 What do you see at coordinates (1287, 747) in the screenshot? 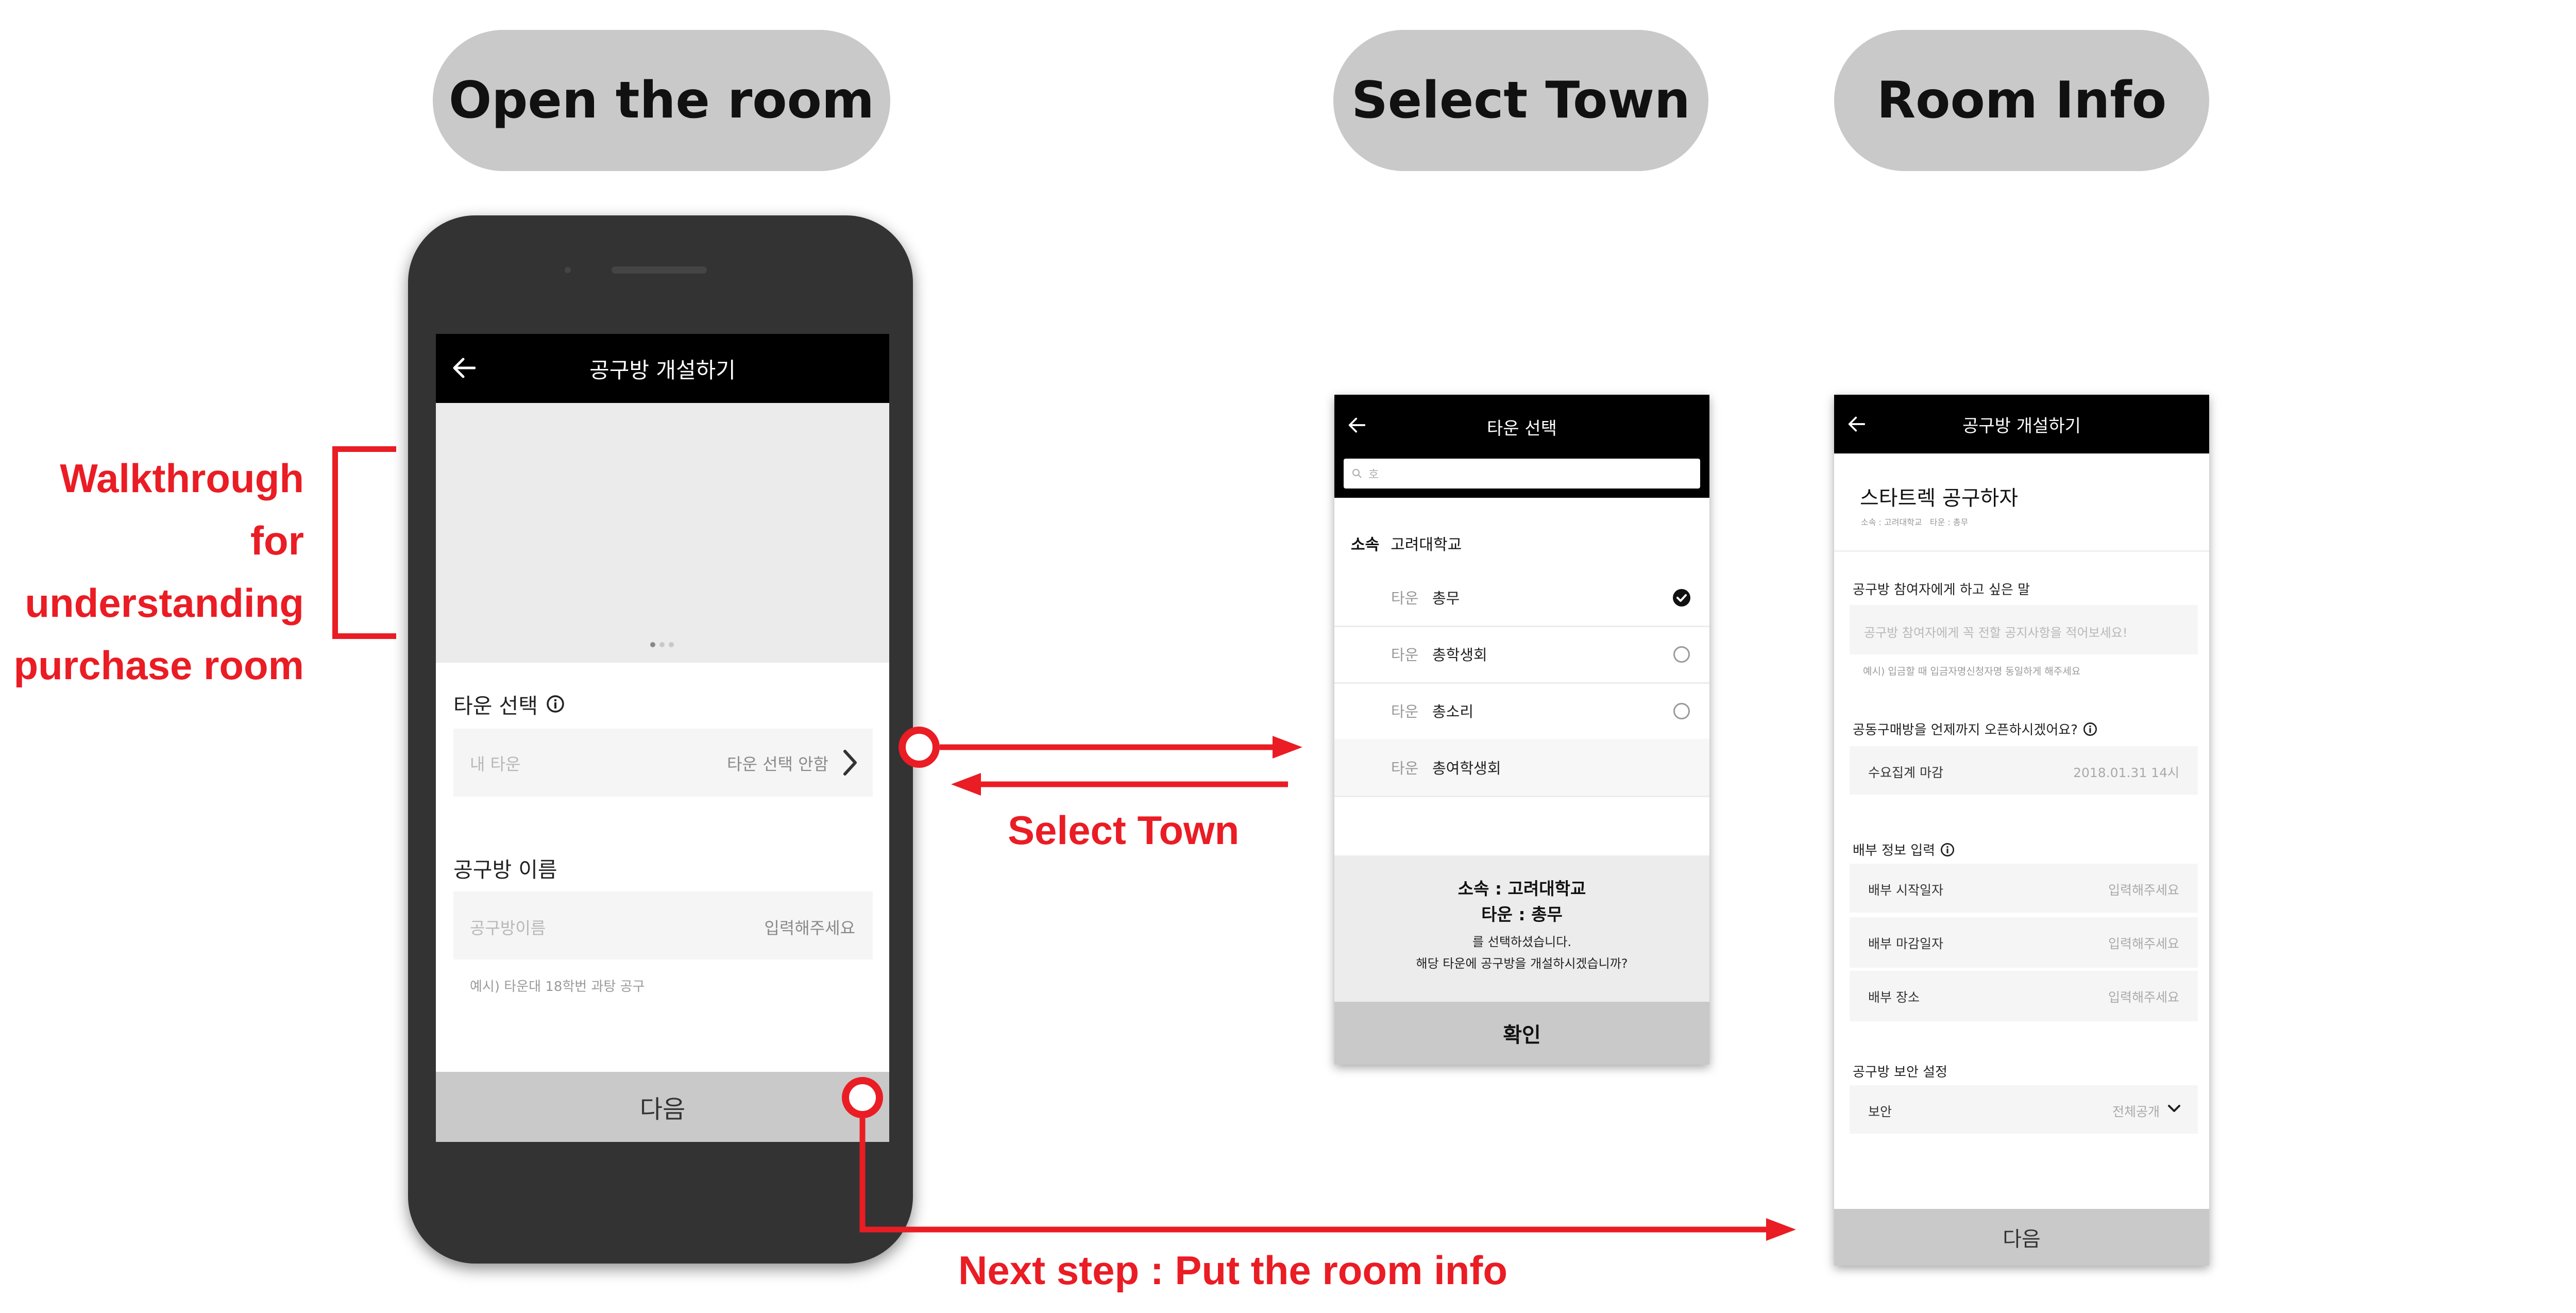
I see `arrow-to-select-town-head` at bounding box center [1287, 747].